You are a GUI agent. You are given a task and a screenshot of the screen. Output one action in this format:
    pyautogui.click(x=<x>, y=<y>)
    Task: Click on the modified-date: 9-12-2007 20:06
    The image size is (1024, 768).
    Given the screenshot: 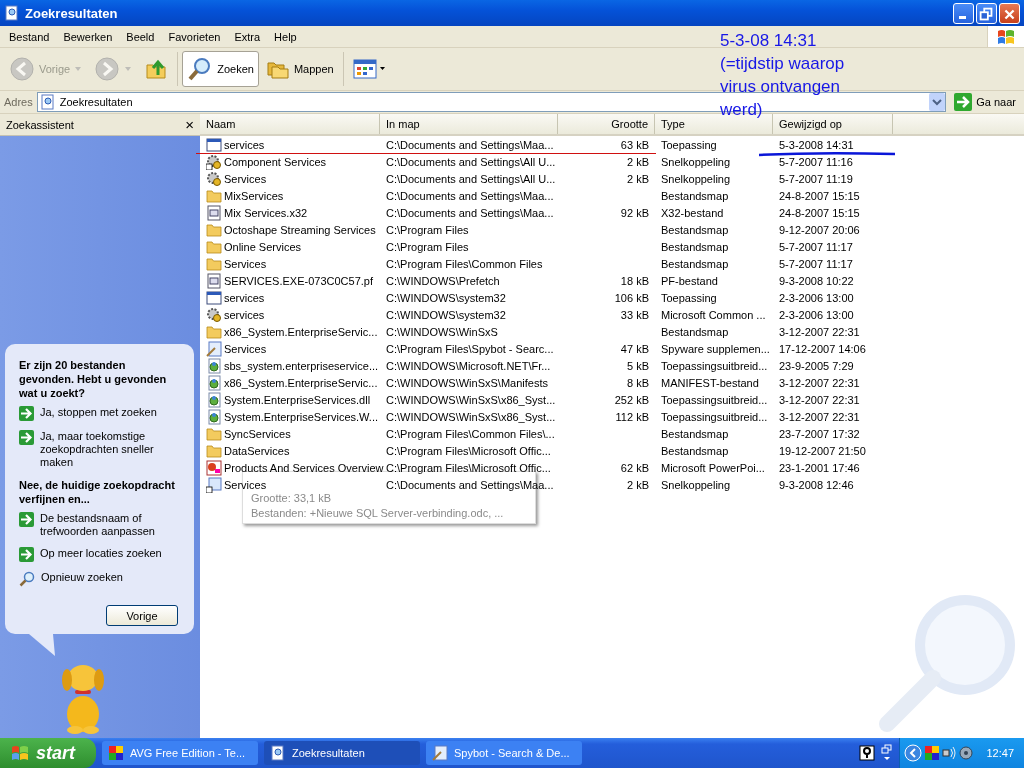 What is the action you would take?
    pyautogui.click(x=819, y=229)
    